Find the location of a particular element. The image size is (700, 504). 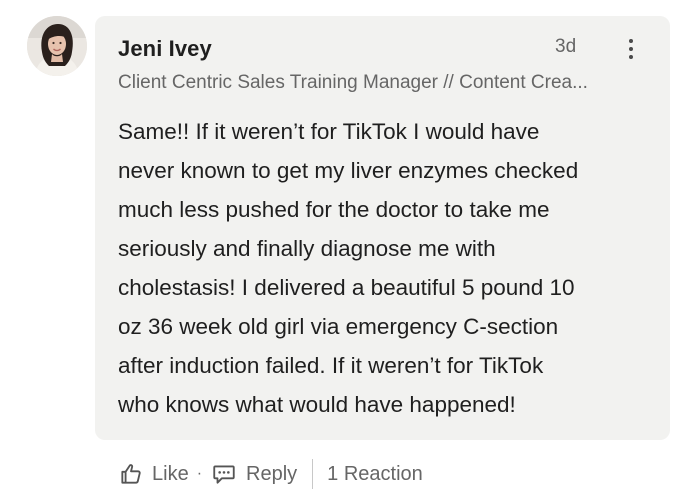

comment-actions-bar: Like · Reply 1 Reaction is located at coordinates (270, 474).